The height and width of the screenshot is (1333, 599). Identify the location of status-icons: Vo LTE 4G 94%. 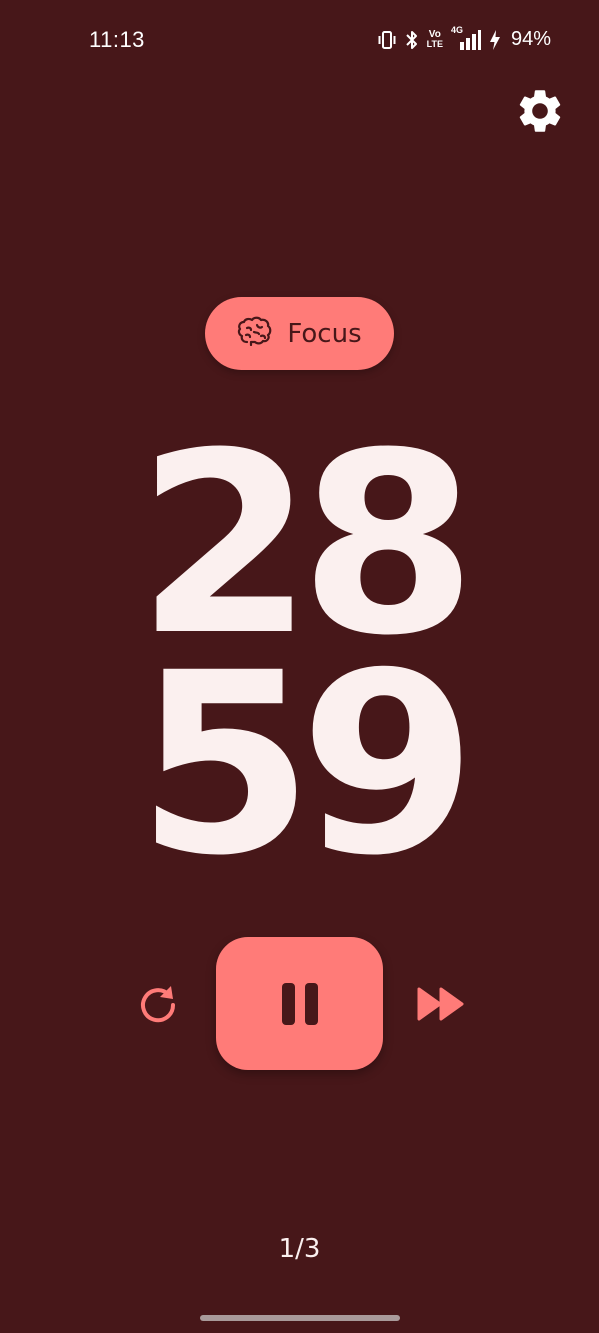
(464, 38).